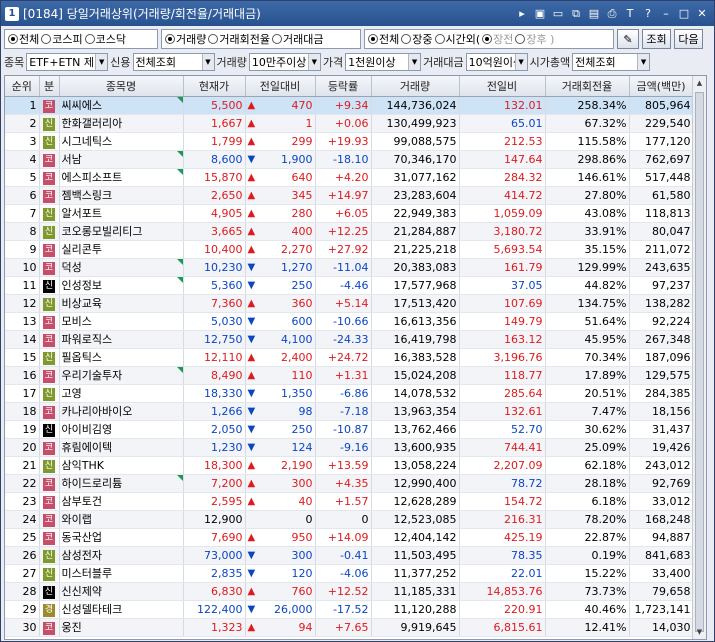  What do you see at coordinates (656, 39) in the screenshot?
I see `query-button: 조회` at bounding box center [656, 39].